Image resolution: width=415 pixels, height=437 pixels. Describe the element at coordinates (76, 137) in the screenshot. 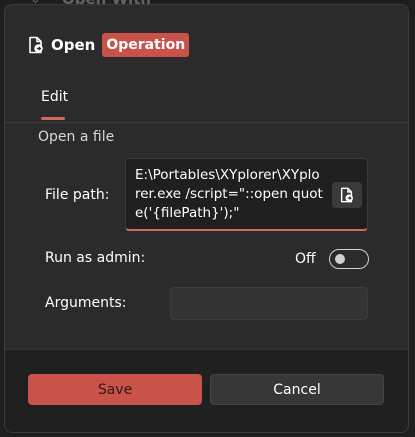

I see `section-title: Open a file` at that location.